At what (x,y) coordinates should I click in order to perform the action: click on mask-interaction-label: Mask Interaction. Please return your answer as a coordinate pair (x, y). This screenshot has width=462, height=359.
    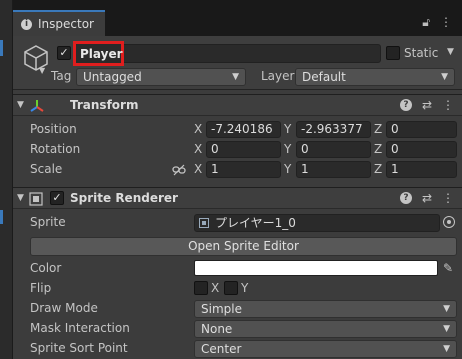
    Looking at the image, I should click on (80, 328).